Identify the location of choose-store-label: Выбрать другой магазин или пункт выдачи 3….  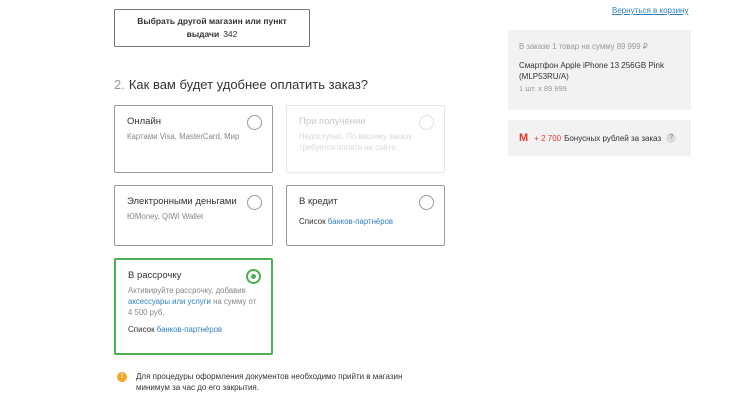
(212, 27).